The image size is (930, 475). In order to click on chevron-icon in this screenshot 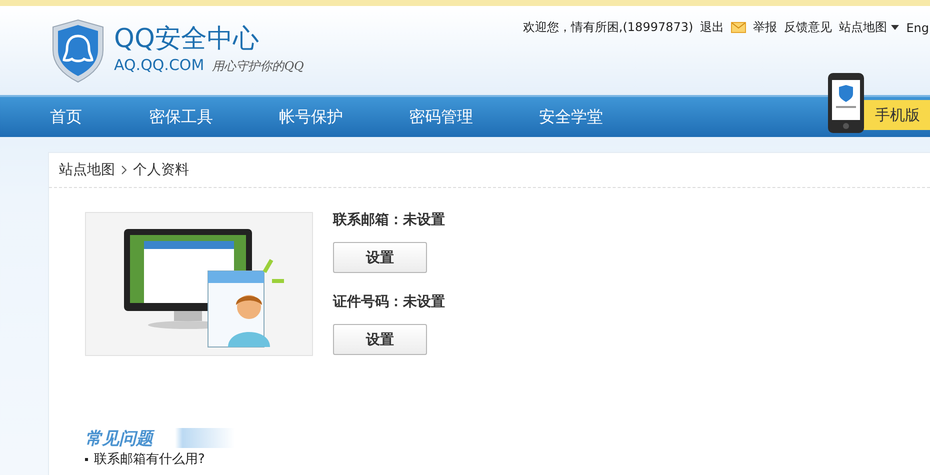, I will do `click(124, 170)`.